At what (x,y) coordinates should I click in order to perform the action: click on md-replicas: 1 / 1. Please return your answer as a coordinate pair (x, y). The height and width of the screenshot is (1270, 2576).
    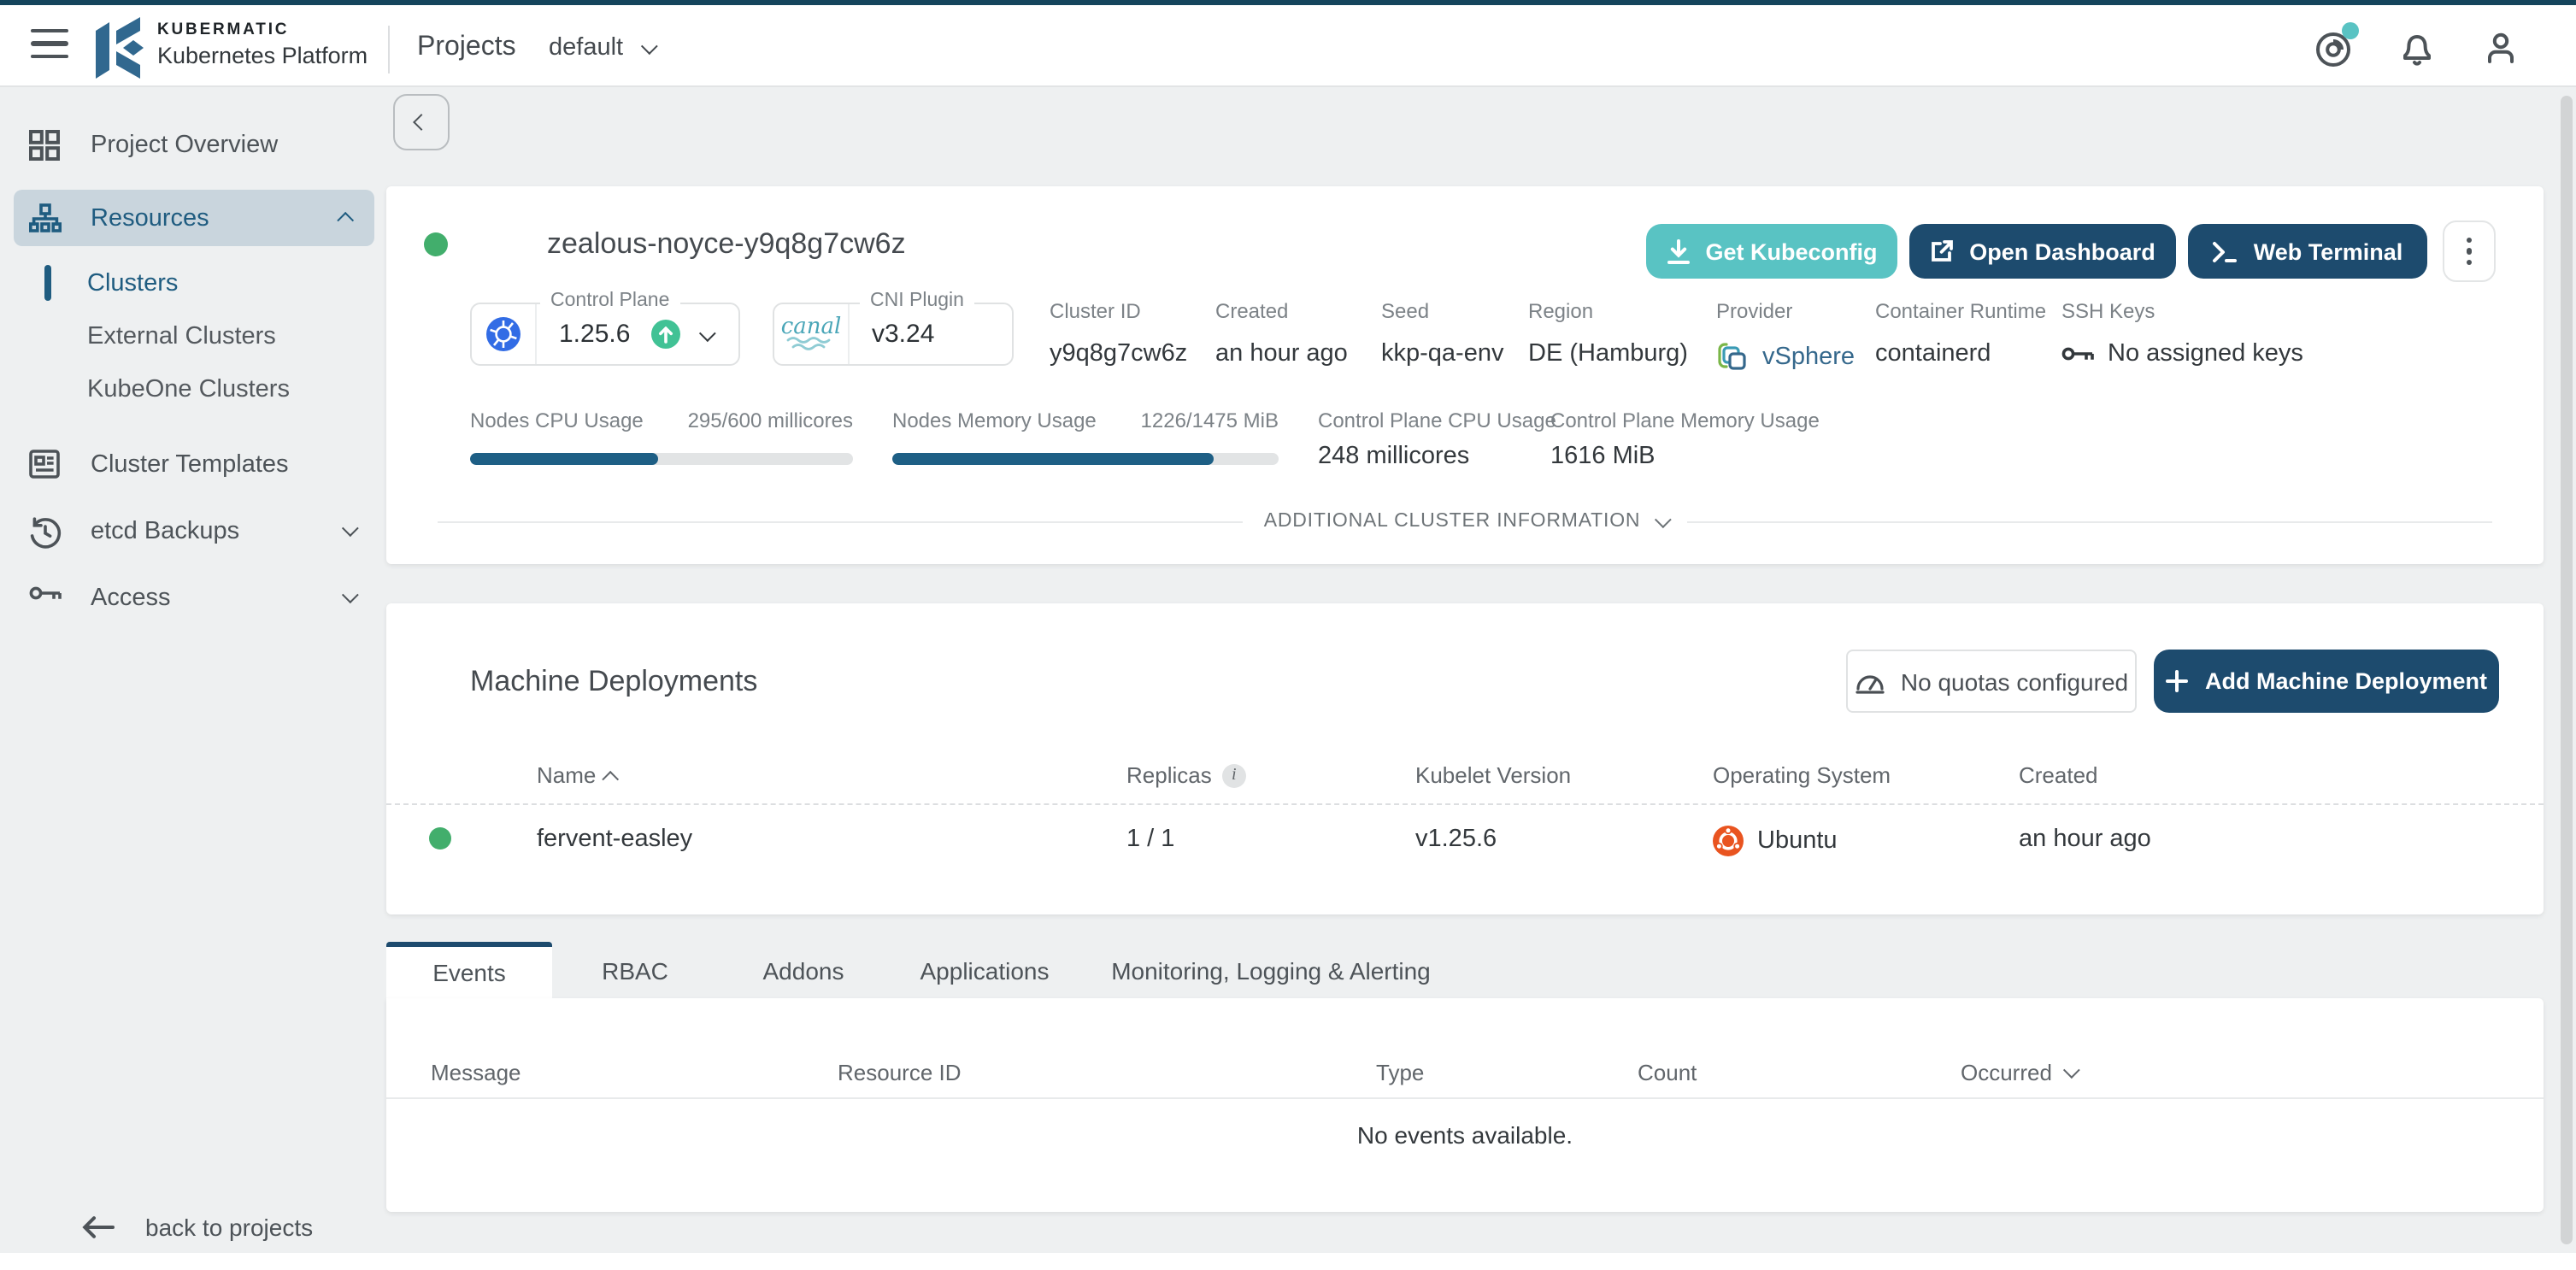
    Looking at the image, I should click on (1150, 840).